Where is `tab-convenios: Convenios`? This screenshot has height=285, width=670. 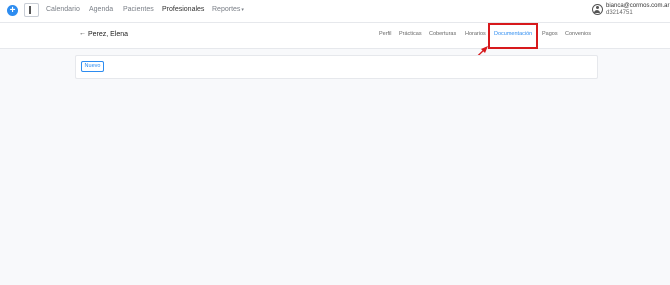 tab-convenios: Convenios is located at coordinates (578, 34).